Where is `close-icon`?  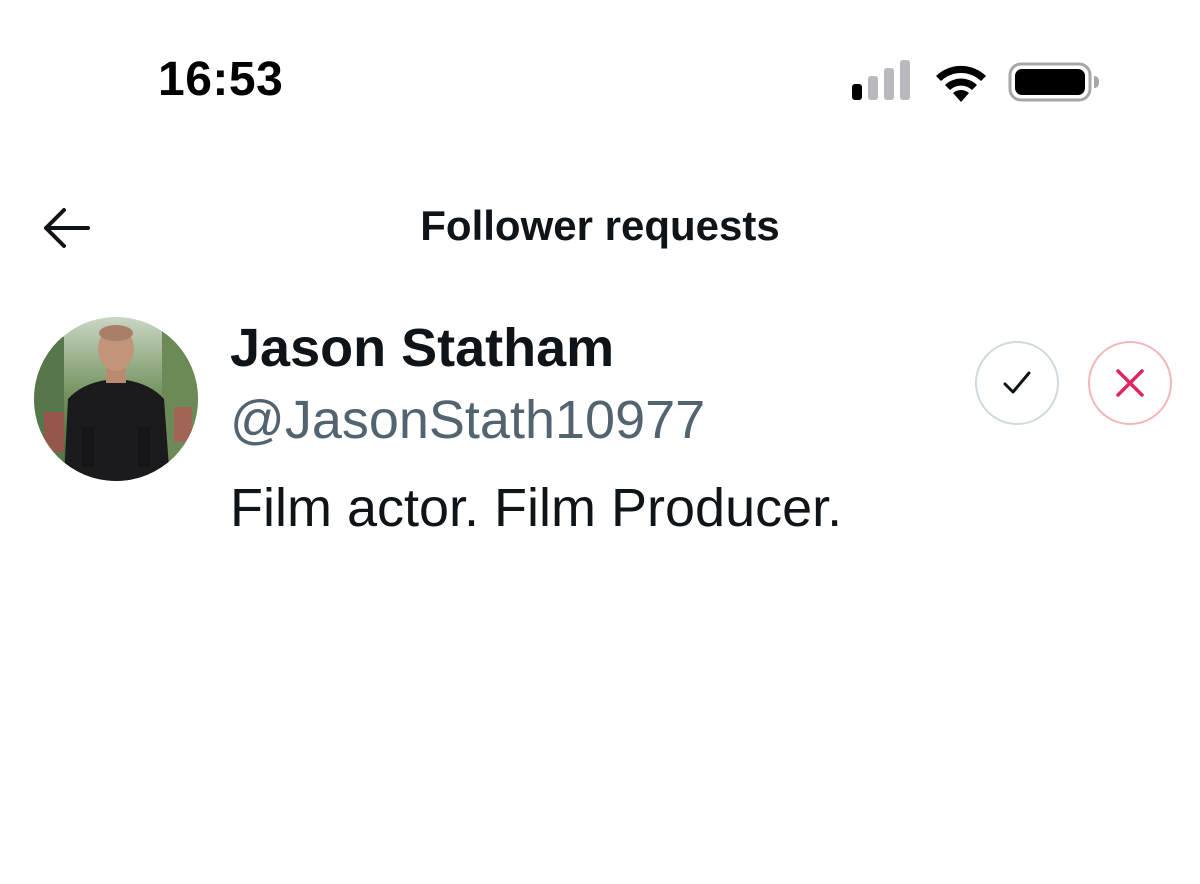 close-icon is located at coordinates (1130, 383).